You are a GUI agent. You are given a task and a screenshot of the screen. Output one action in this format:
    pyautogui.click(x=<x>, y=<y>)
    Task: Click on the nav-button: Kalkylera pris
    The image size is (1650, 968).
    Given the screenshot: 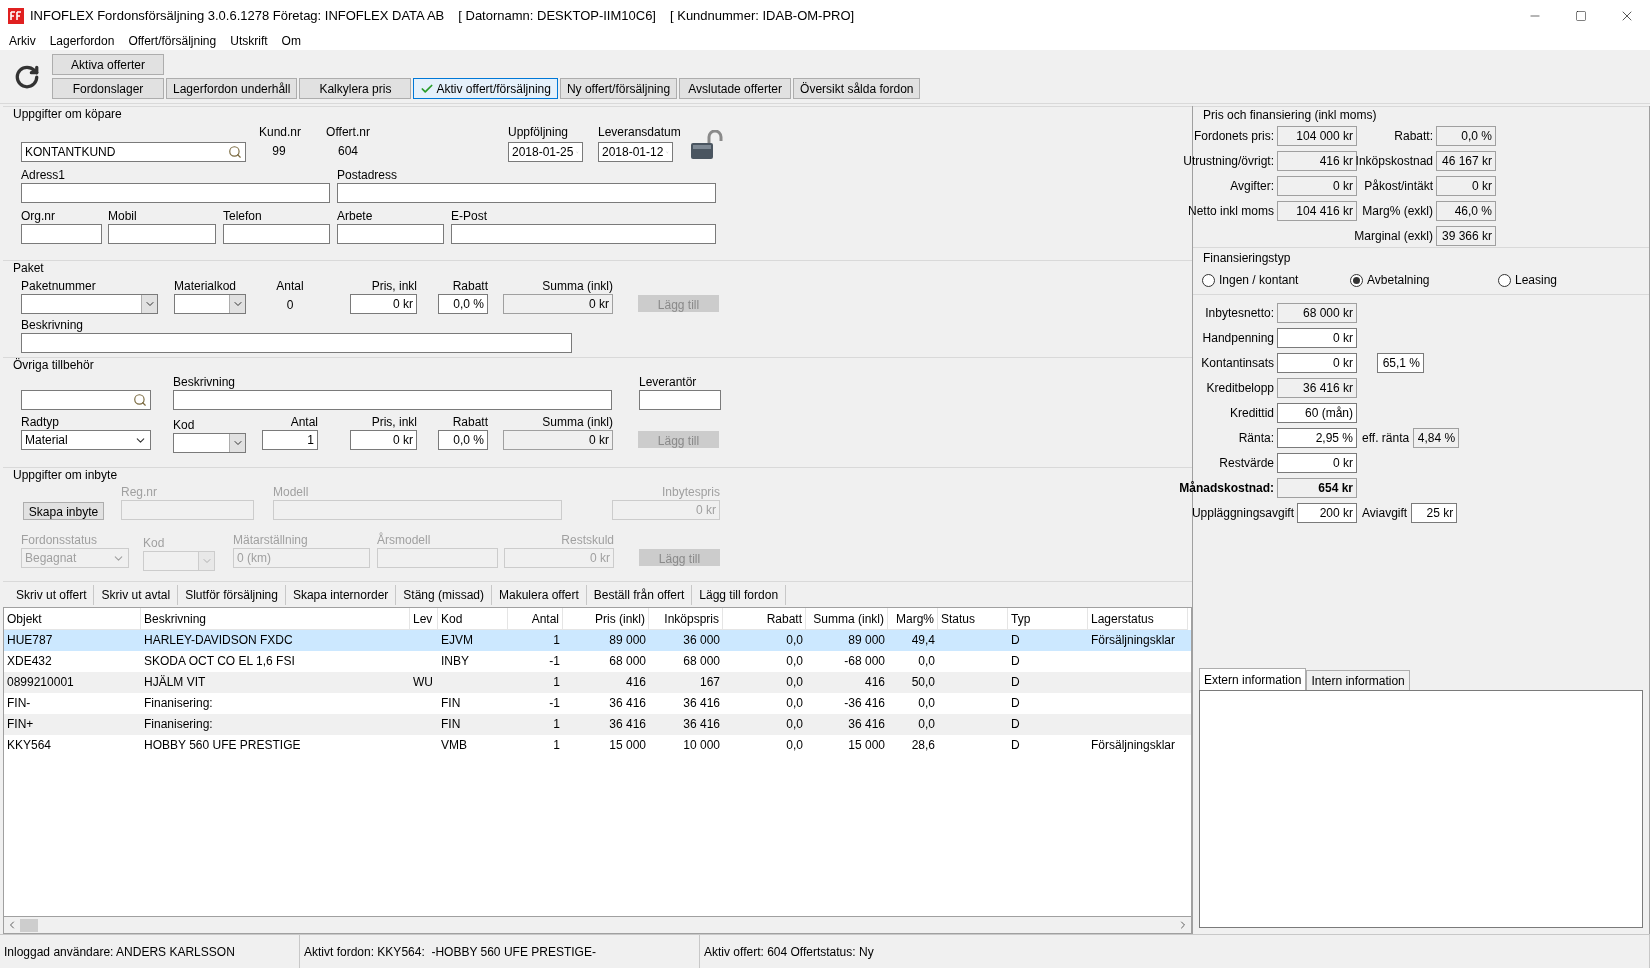 What is the action you would take?
    pyautogui.click(x=355, y=88)
    